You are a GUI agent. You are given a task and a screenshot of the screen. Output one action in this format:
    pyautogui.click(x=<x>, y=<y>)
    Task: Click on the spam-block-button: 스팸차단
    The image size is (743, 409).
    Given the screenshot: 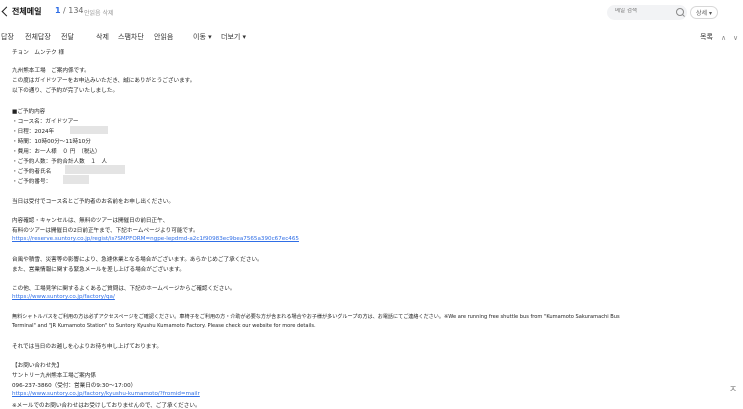 What is the action you would take?
    pyautogui.click(x=131, y=37)
    